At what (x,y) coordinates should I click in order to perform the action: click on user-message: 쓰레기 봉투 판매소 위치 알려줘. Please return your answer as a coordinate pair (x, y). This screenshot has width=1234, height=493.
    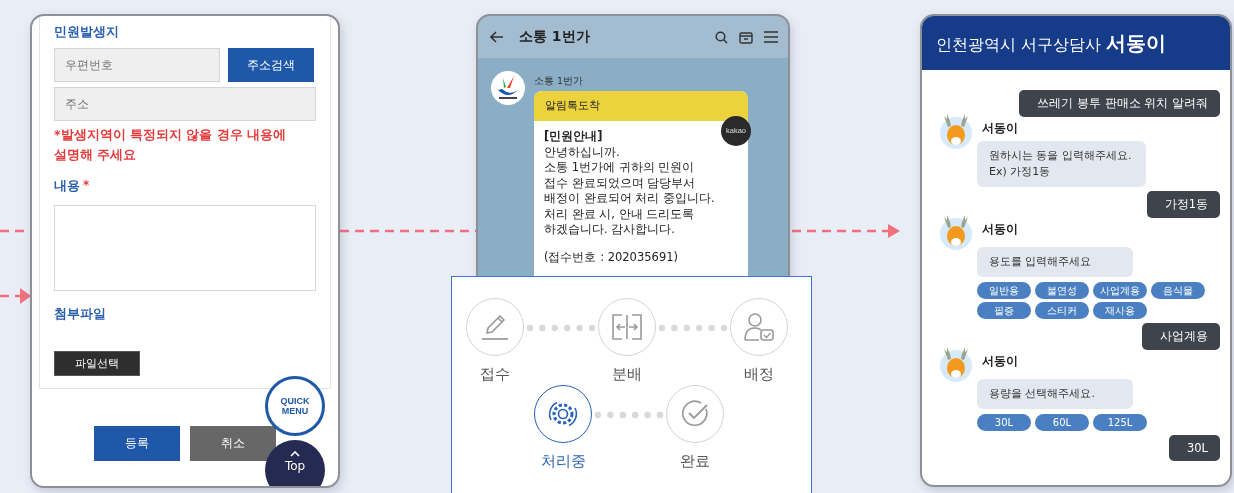
    Looking at the image, I should click on (1119, 103).